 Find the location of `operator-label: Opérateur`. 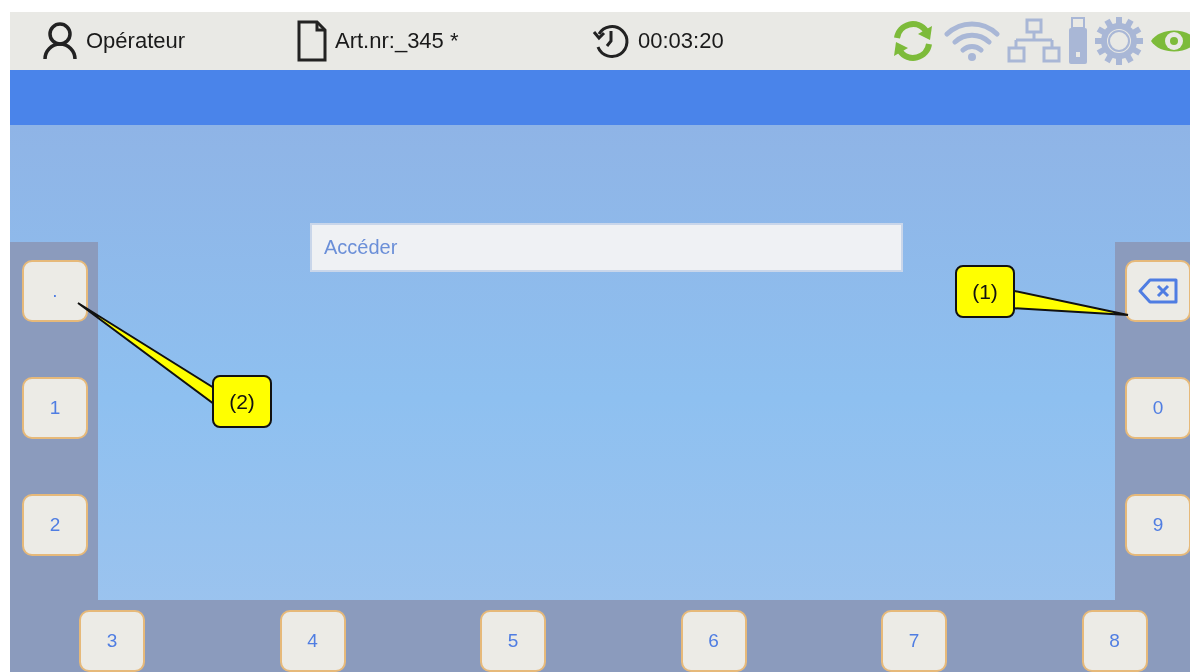

operator-label: Opérateur is located at coordinates (136, 41).